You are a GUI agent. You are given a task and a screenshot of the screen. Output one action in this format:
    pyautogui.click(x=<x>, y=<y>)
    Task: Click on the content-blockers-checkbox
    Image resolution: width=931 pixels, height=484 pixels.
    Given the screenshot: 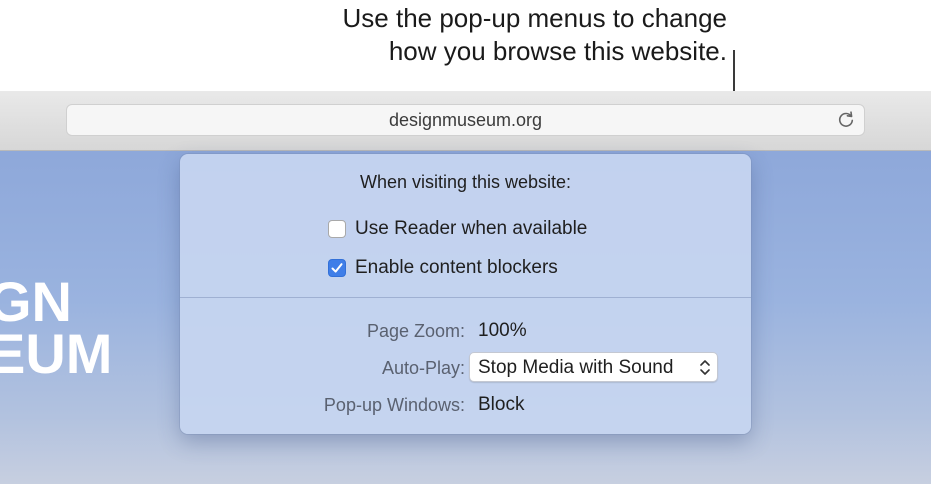 What is the action you would take?
    pyautogui.click(x=337, y=268)
    